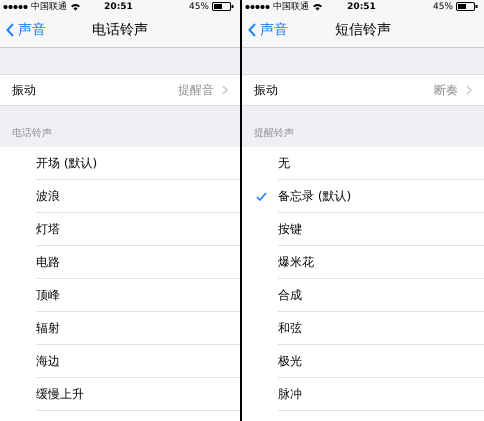 This screenshot has width=484, height=421. What do you see at coordinates (120, 394) in the screenshot?
I see `tone-item: 缓慢上升` at bounding box center [120, 394].